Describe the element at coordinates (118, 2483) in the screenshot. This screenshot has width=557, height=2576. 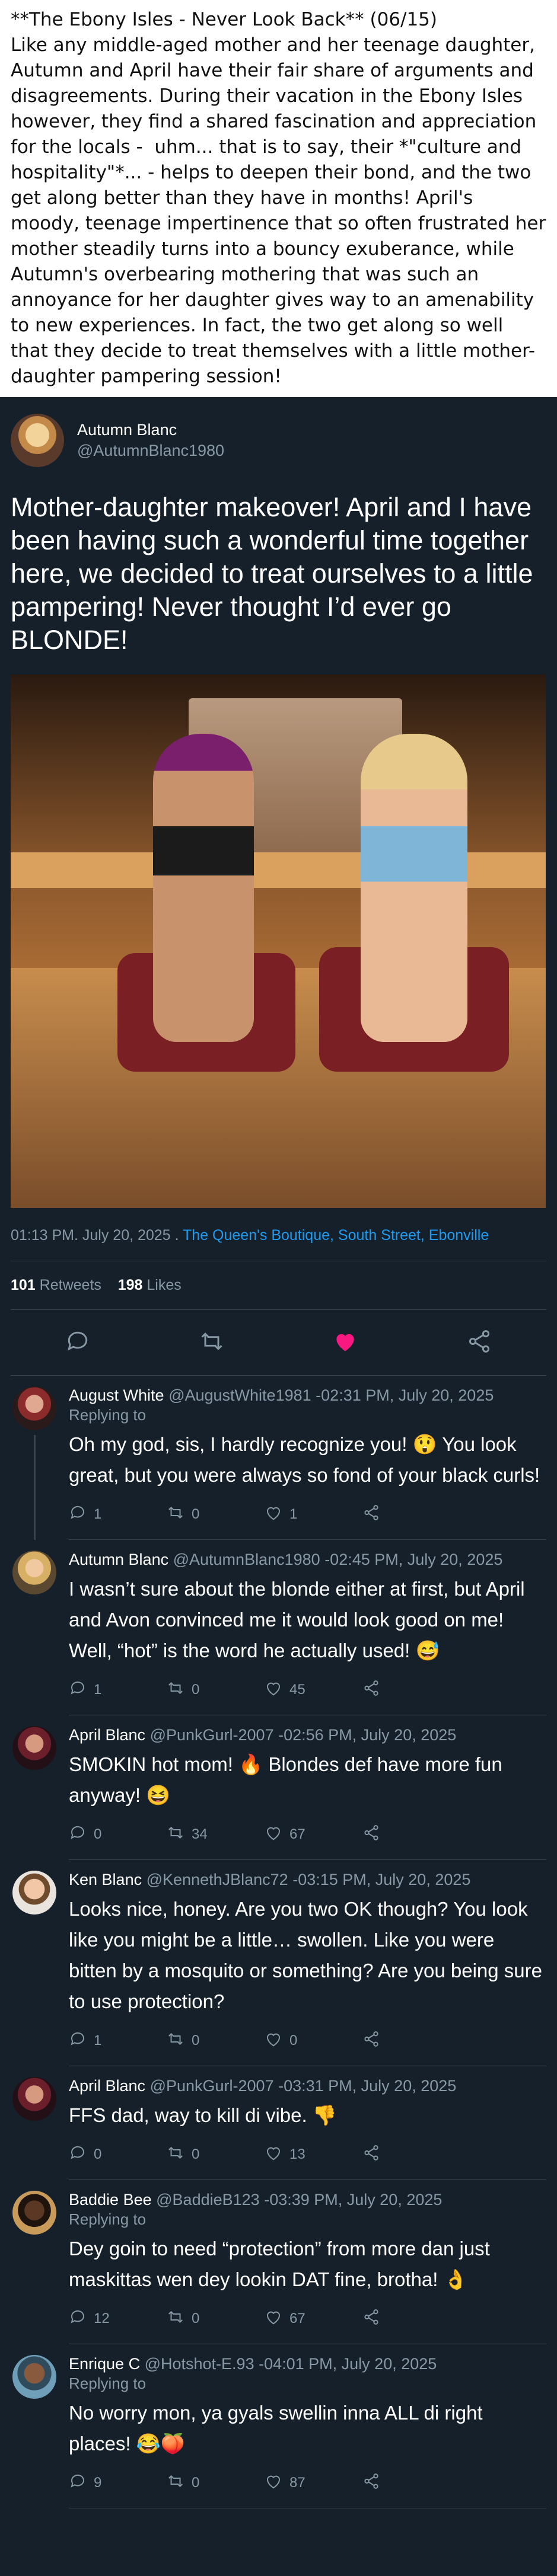
I see `reply-reply-button: 9` at that location.